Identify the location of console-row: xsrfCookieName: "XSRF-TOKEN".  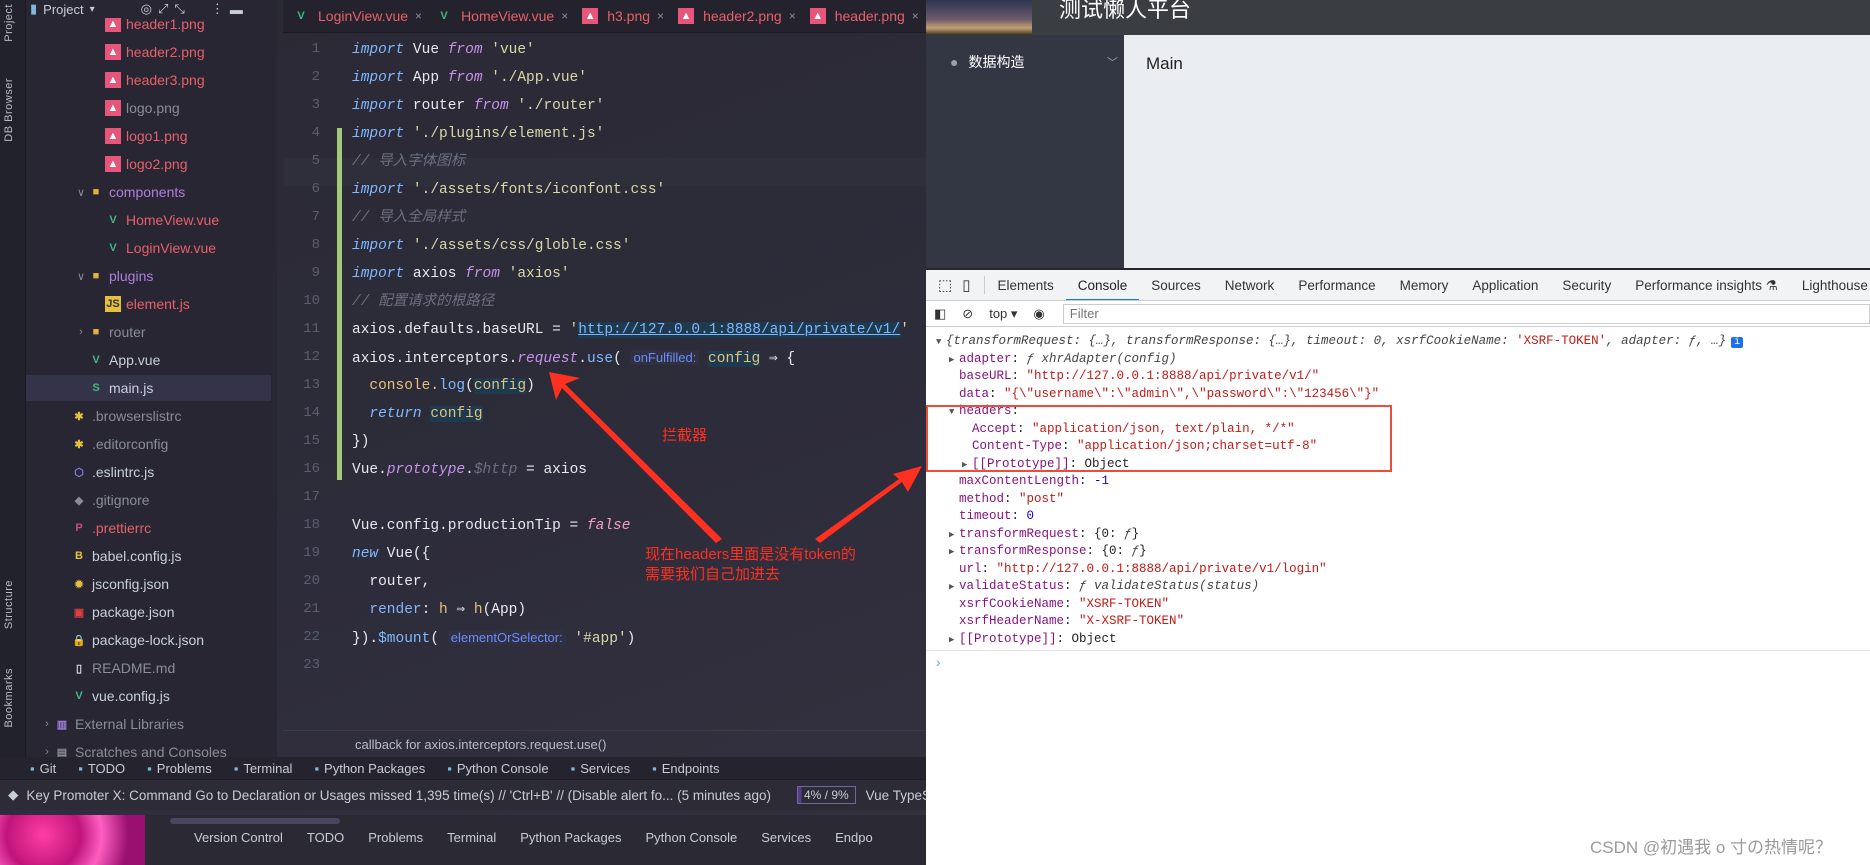
(1064, 604).